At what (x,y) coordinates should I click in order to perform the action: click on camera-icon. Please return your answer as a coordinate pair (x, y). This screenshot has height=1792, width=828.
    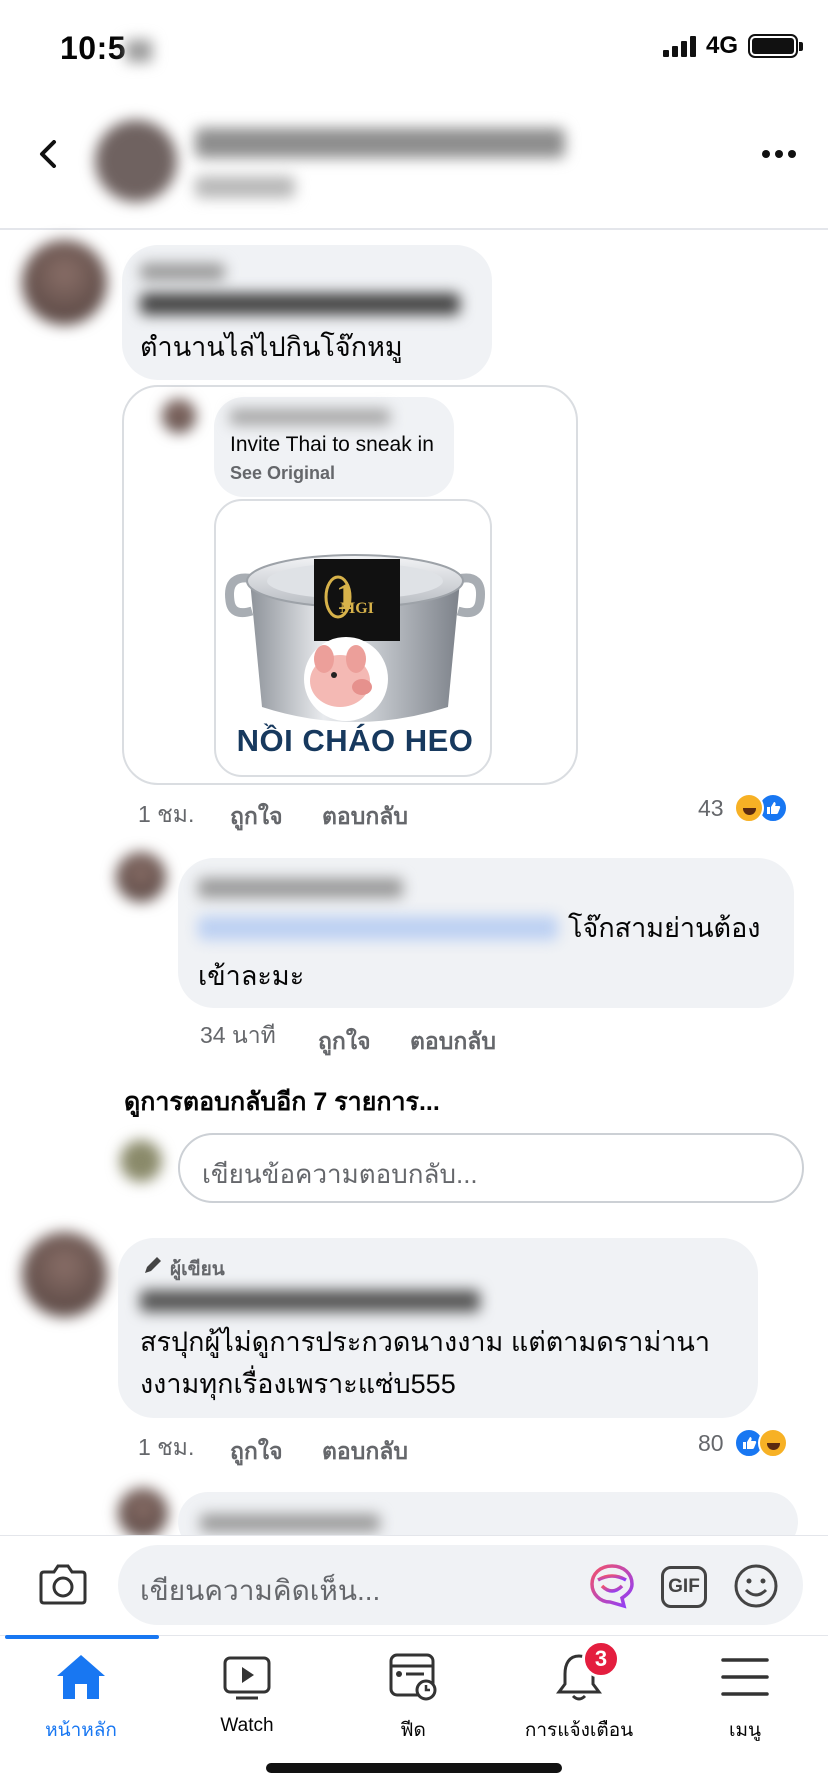
    Looking at the image, I should click on (63, 1584).